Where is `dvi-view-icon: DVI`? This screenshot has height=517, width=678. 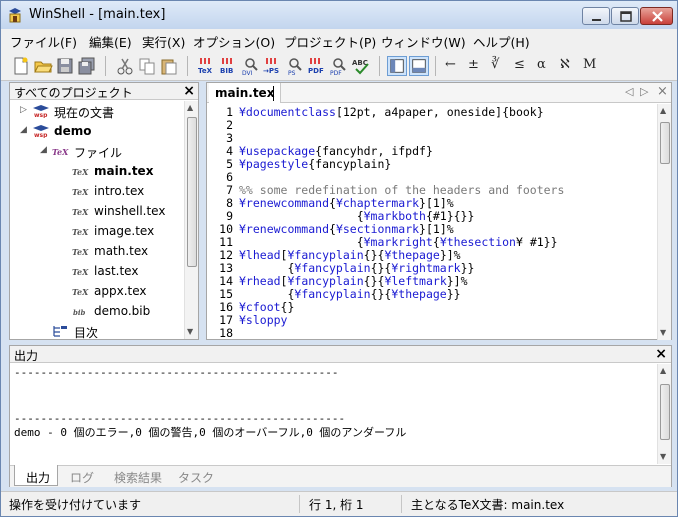
dvi-view-icon: DVI is located at coordinates (251, 66).